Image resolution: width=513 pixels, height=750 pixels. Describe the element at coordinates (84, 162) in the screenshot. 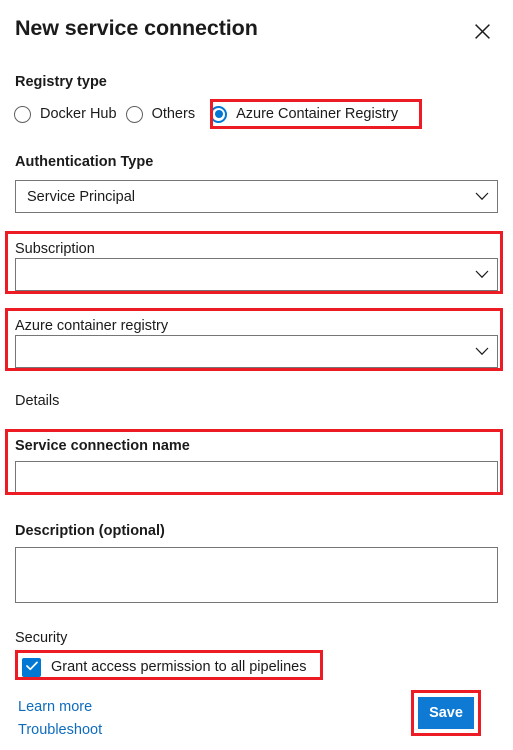

I see `authentication-type-label: Authentication Type` at that location.